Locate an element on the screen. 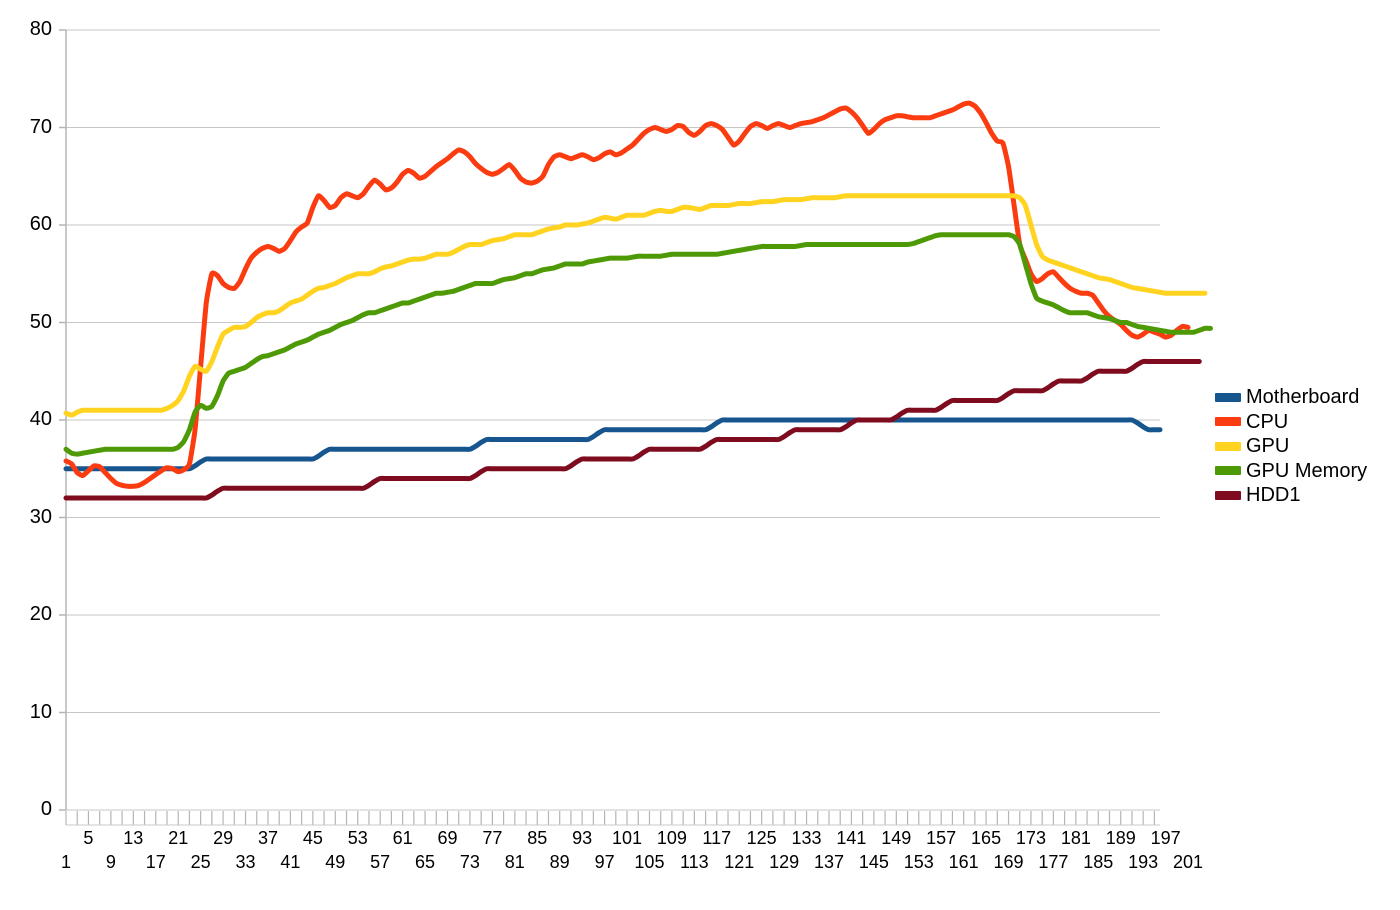 The image size is (1400, 910). legend-item-gpu-memory: GPU Memory is located at coordinates (1291, 471).